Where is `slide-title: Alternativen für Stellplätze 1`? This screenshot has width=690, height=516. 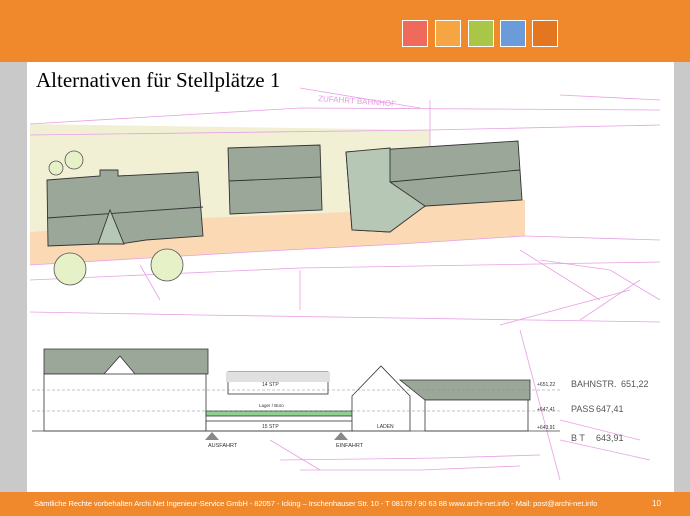
slide-title: Alternativen für Stellplätze 1 is located at coordinates (158, 80).